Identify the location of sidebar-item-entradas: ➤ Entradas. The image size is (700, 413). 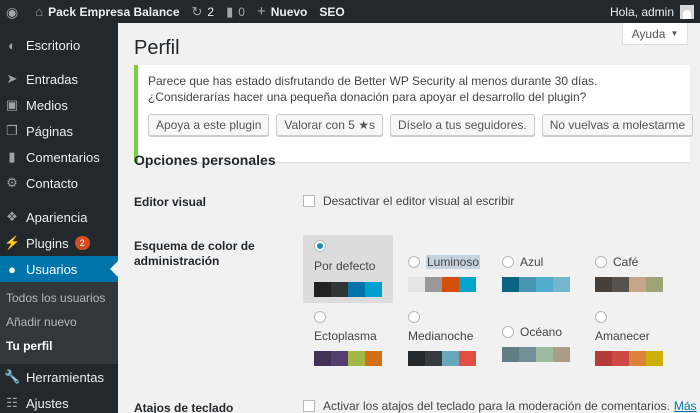
(59, 79).